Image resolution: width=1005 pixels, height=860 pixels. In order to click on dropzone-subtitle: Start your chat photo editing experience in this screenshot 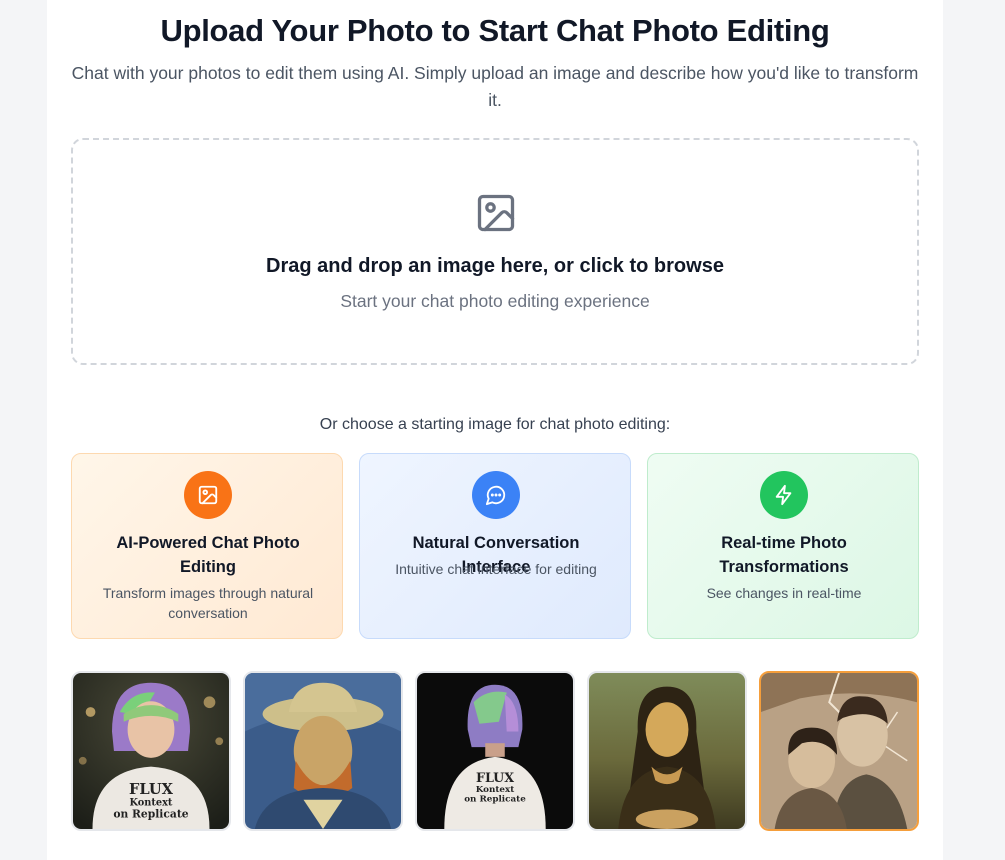, I will do `click(495, 301)`.